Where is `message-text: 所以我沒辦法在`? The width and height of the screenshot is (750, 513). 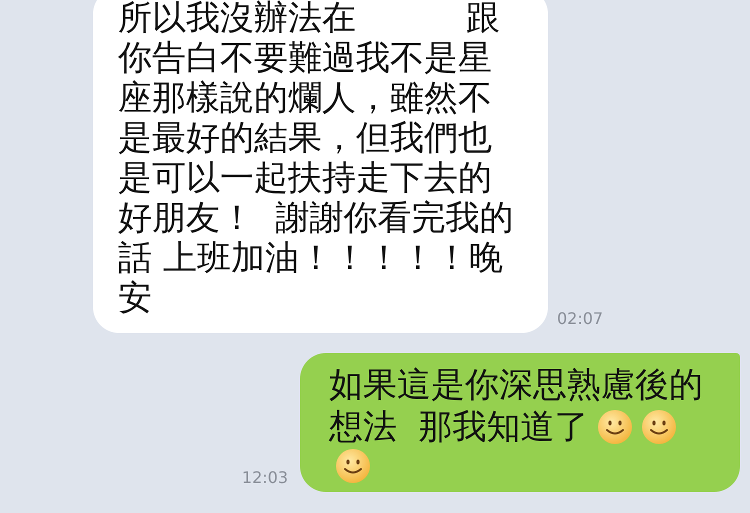
message-text: 所以我沒辦法在 is located at coordinates (237, 19).